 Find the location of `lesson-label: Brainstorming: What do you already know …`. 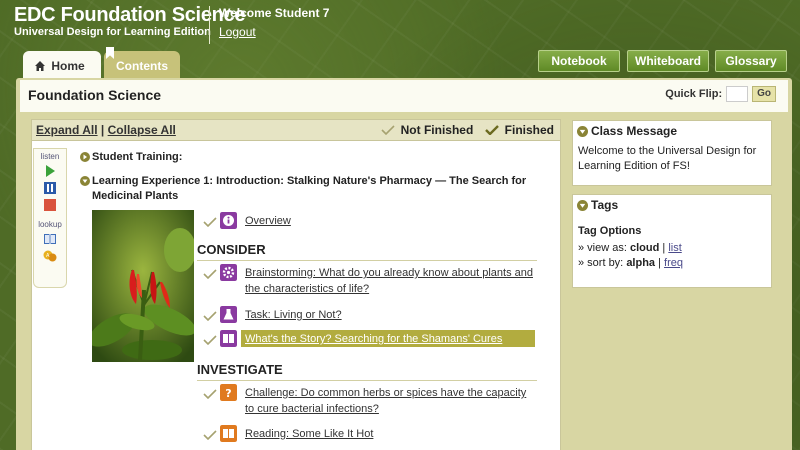

lesson-label: Brainstorming: What do you already know … is located at coordinates (389, 281).